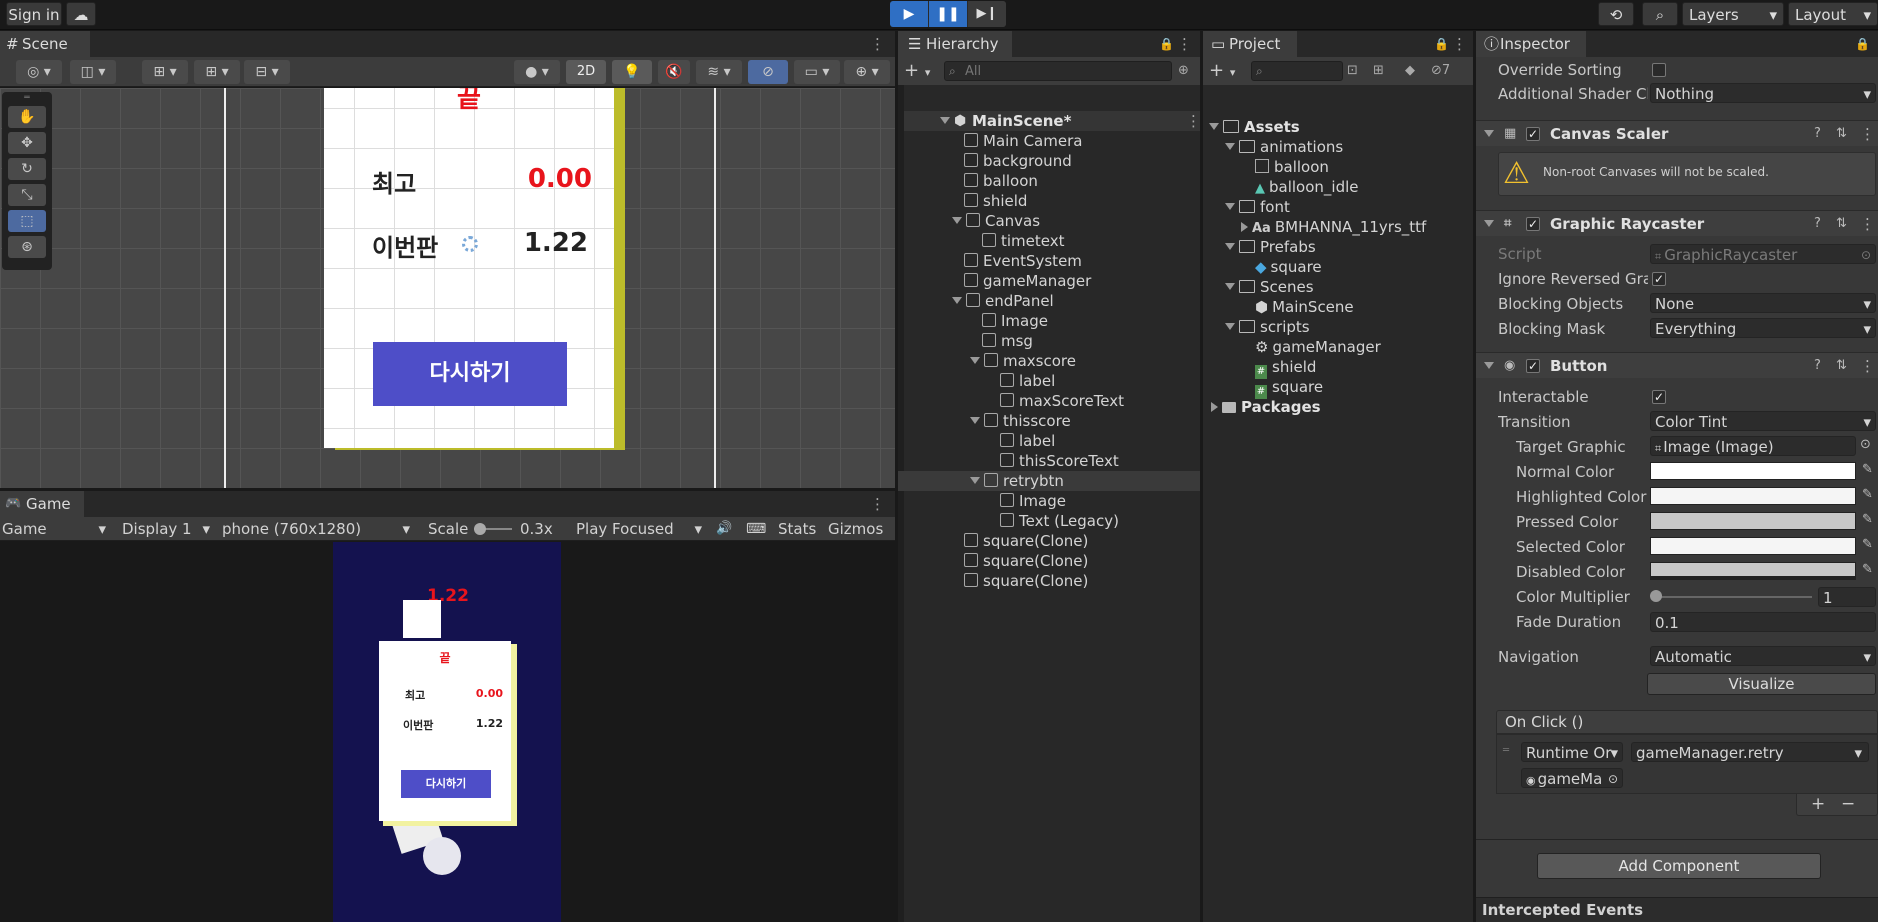 The width and height of the screenshot is (1878, 922). What do you see at coordinates (1677, 223) in the screenshot?
I see `graphic-raycaster-header: ⌗ ✓ Graphic Raycaster ? ⇅ ⋮` at bounding box center [1677, 223].